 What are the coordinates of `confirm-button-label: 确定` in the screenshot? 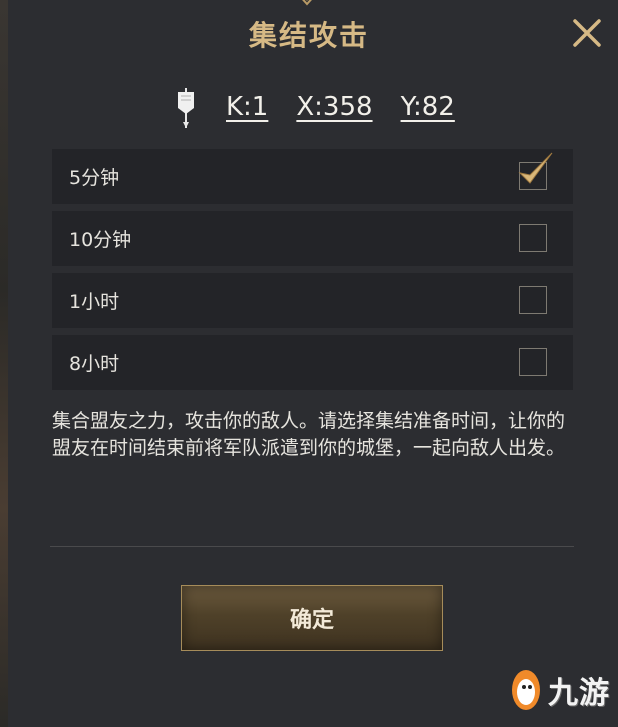 It's located at (311, 620).